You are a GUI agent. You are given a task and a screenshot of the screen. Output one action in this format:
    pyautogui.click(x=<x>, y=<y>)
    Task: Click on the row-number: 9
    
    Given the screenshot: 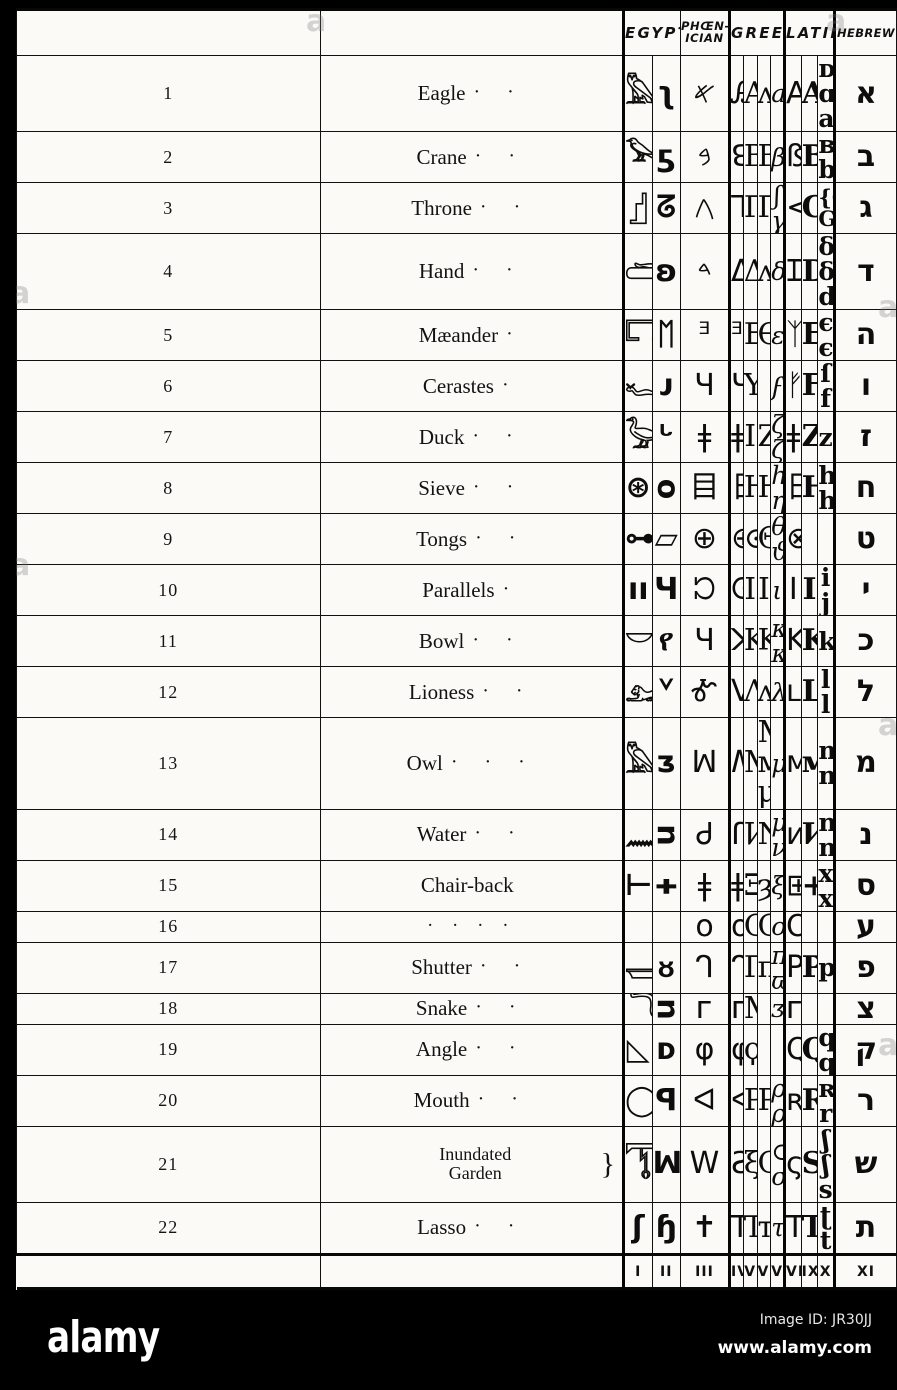 What is the action you would take?
    pyautogui.click(x=168, y=539)
    